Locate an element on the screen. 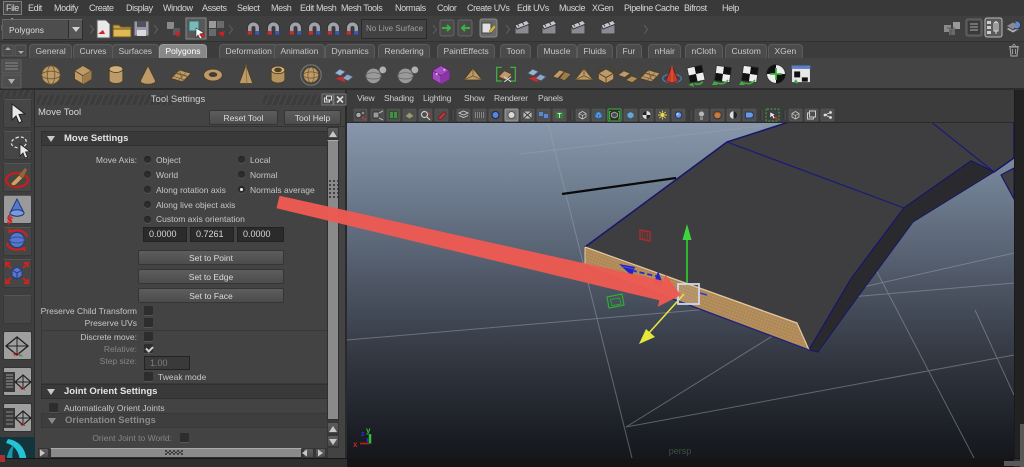 This screenshot has height=467, width=1024. svg-text: y is located at coordinates (368, 430).